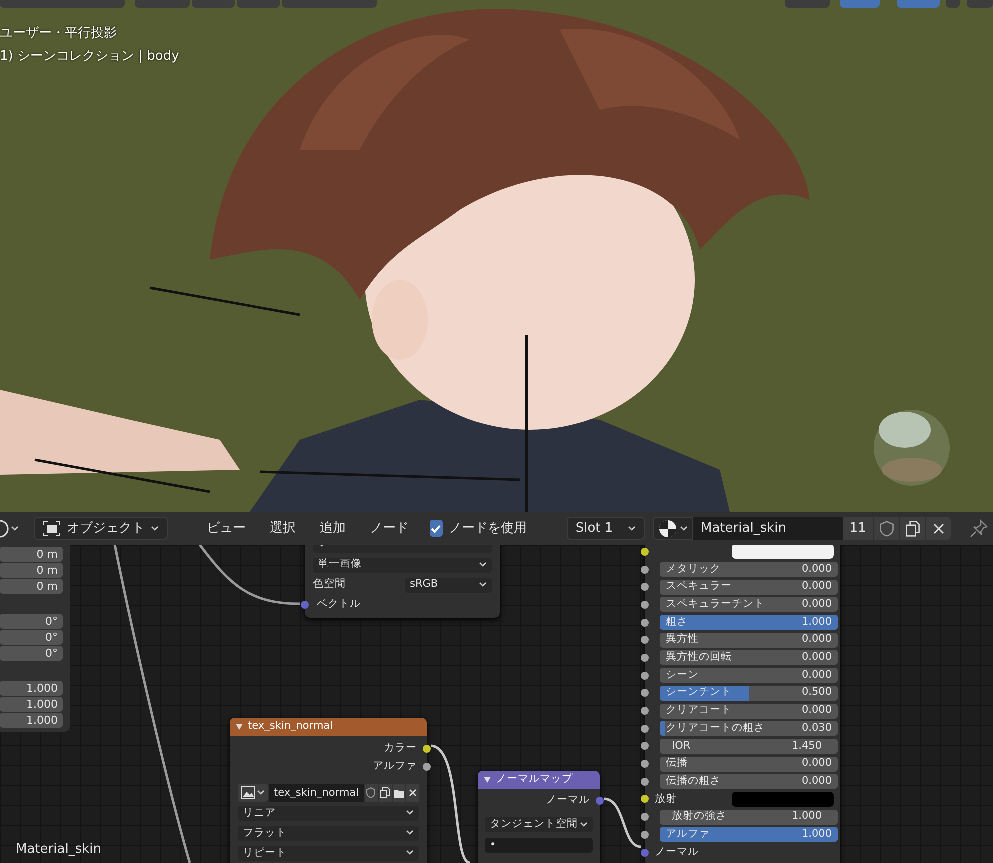 This screenshot has height=863, width=993. Describe the element at coordinates (749, 782) in the screenshot. I see `slider-field: 伝播の粗さ 0.000` at that location.